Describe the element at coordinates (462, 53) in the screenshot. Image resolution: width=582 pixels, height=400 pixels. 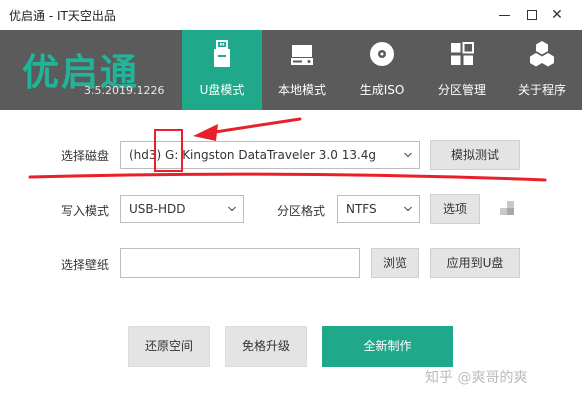
I see `partition-grid-icon` at that location.